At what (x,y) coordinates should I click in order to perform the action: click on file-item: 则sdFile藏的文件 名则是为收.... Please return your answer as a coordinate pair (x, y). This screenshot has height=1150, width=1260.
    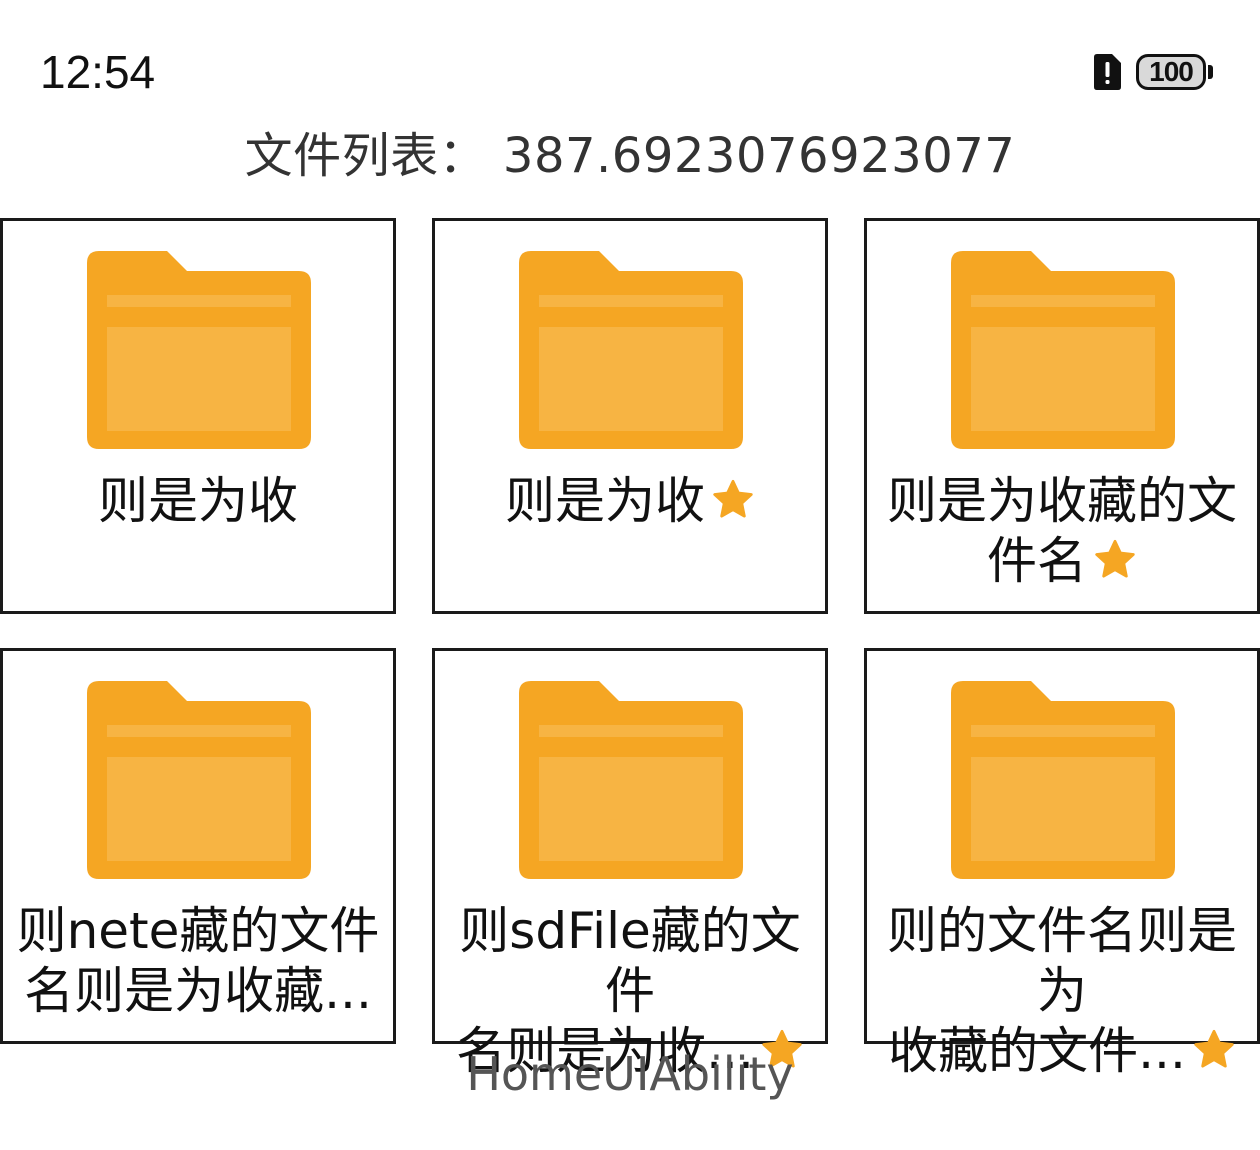
    Looking at the image, I should click on (630, 864).